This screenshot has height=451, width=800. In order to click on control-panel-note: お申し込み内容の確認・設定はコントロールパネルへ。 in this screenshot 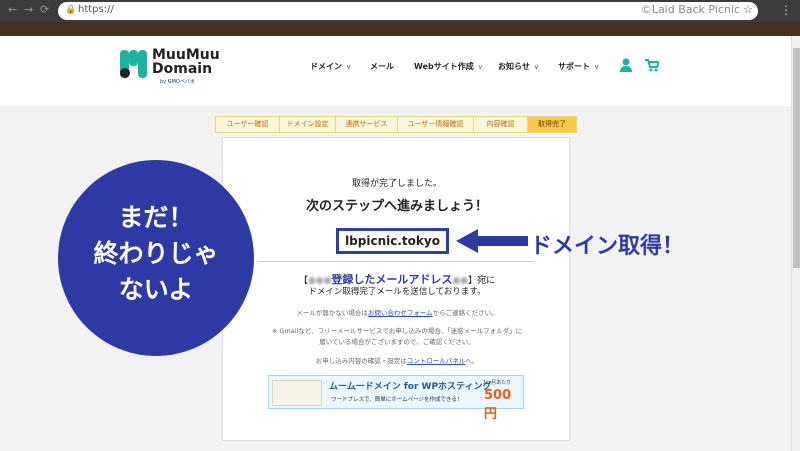, I will do `click(397, 361)`.